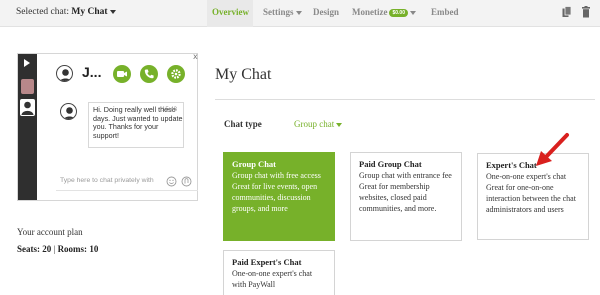 The image size is (600, 295). I want to click on rooms-label: Rooms:, so click(72, 249).